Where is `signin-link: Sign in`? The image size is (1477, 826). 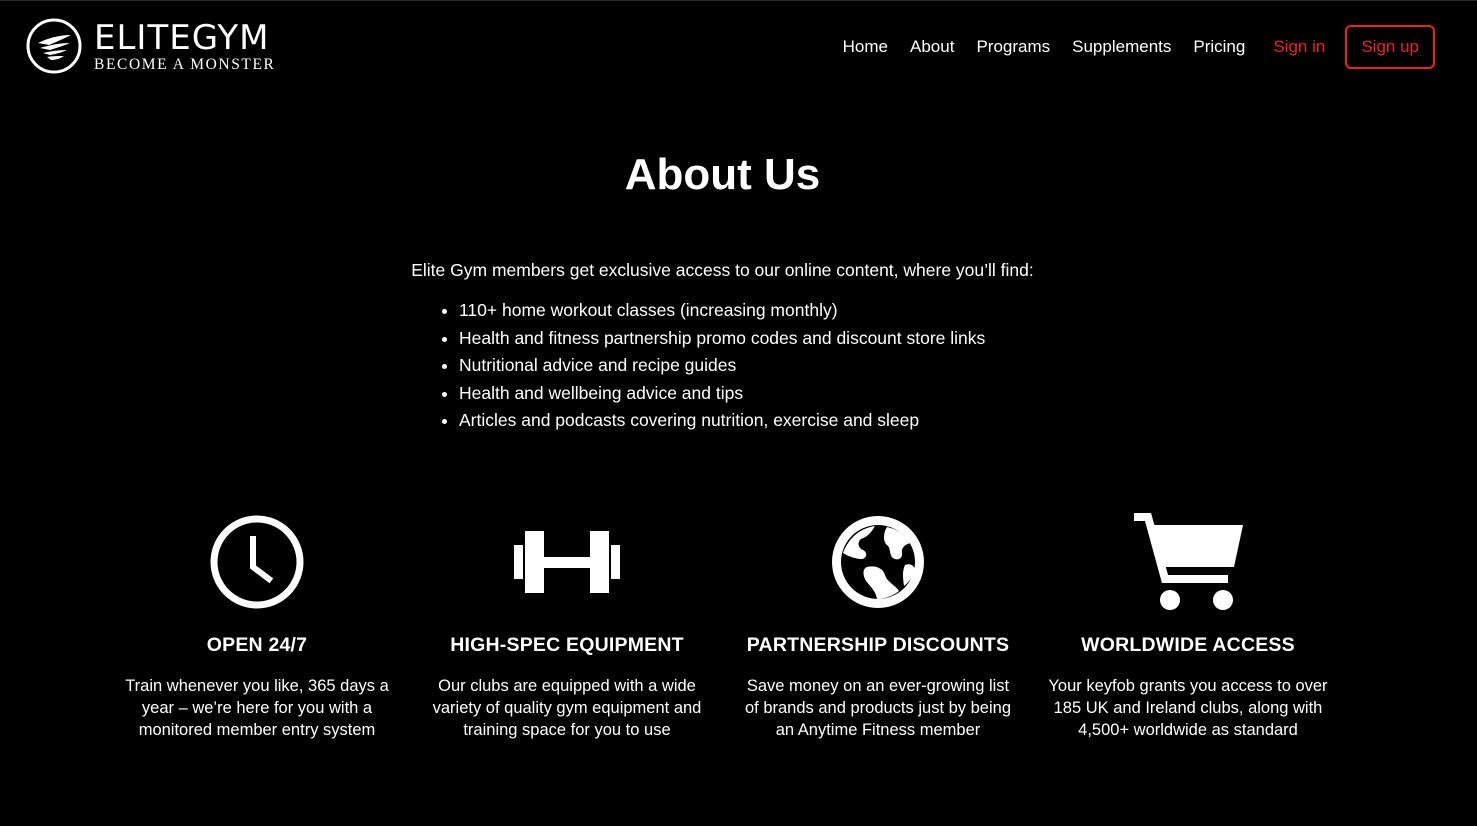
signin-link: Sign in is located at coordinates (1299, 47).